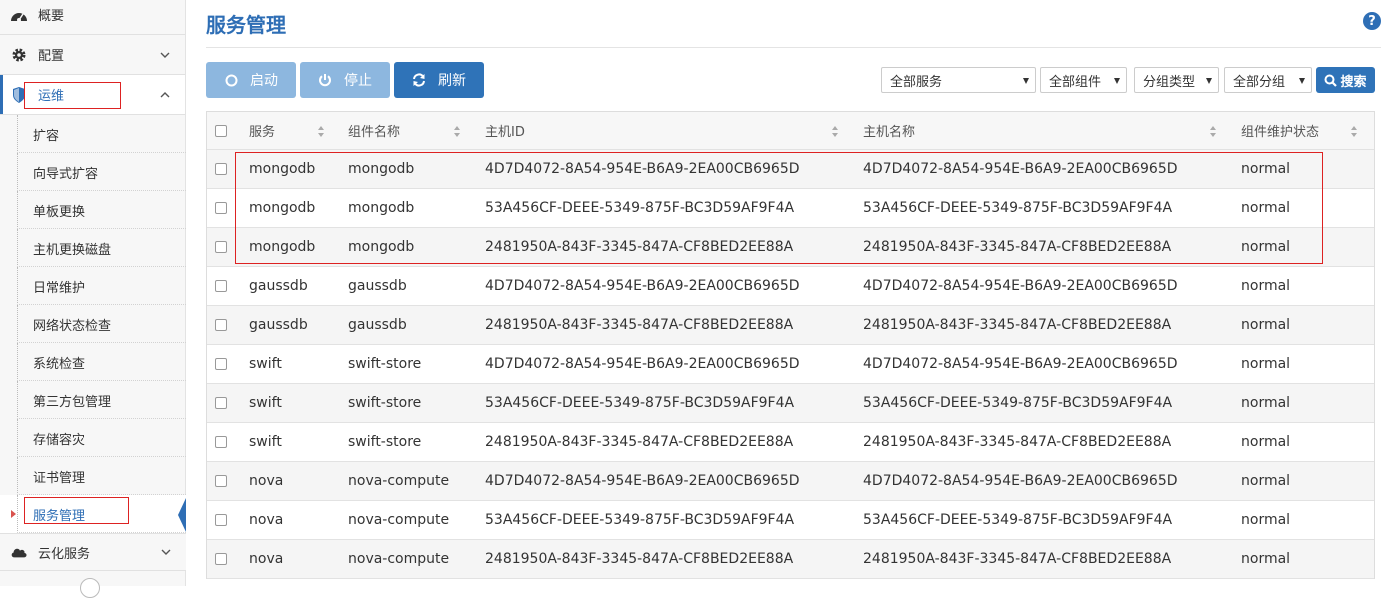  Describe the element at coordinates (439, 80) in the screenshot. I see `refresh-button: 刷新` at that location.